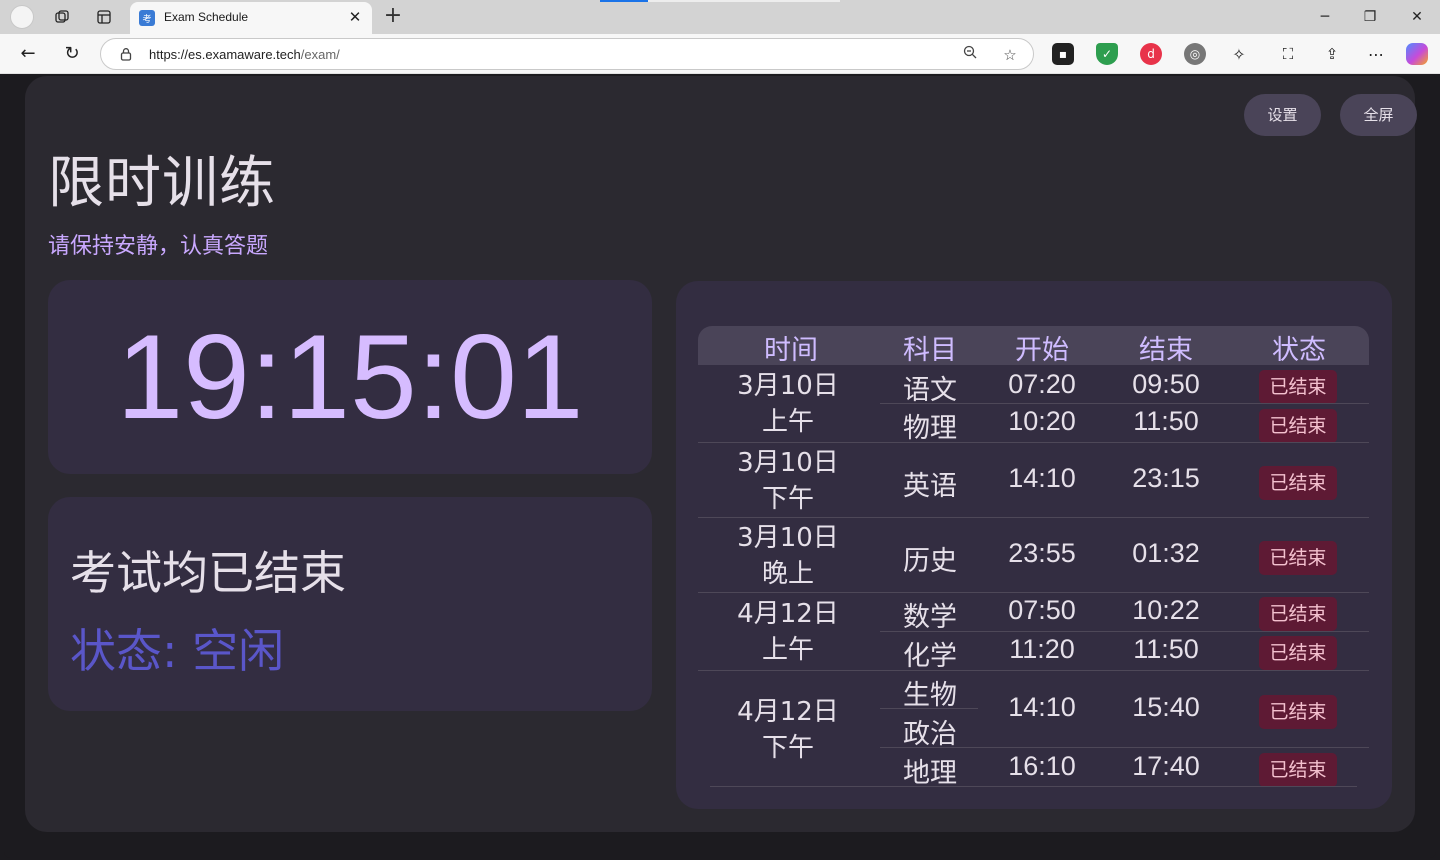  What do you see at coordinates (970, 55) in the screenshot?
I see `zoom-icon` at bounding box center [970, 55].